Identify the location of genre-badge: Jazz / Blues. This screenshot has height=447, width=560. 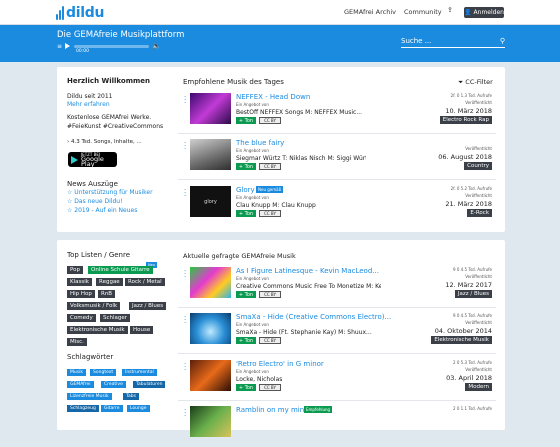
(473, 294).